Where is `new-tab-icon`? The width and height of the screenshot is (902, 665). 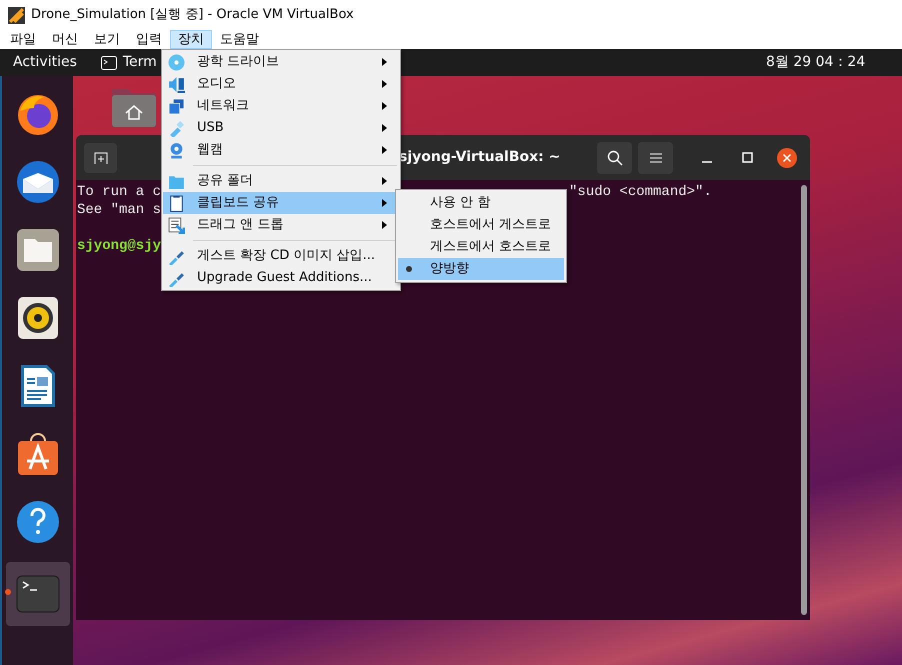
new-tab-icon is located at coordinates (101, 158).